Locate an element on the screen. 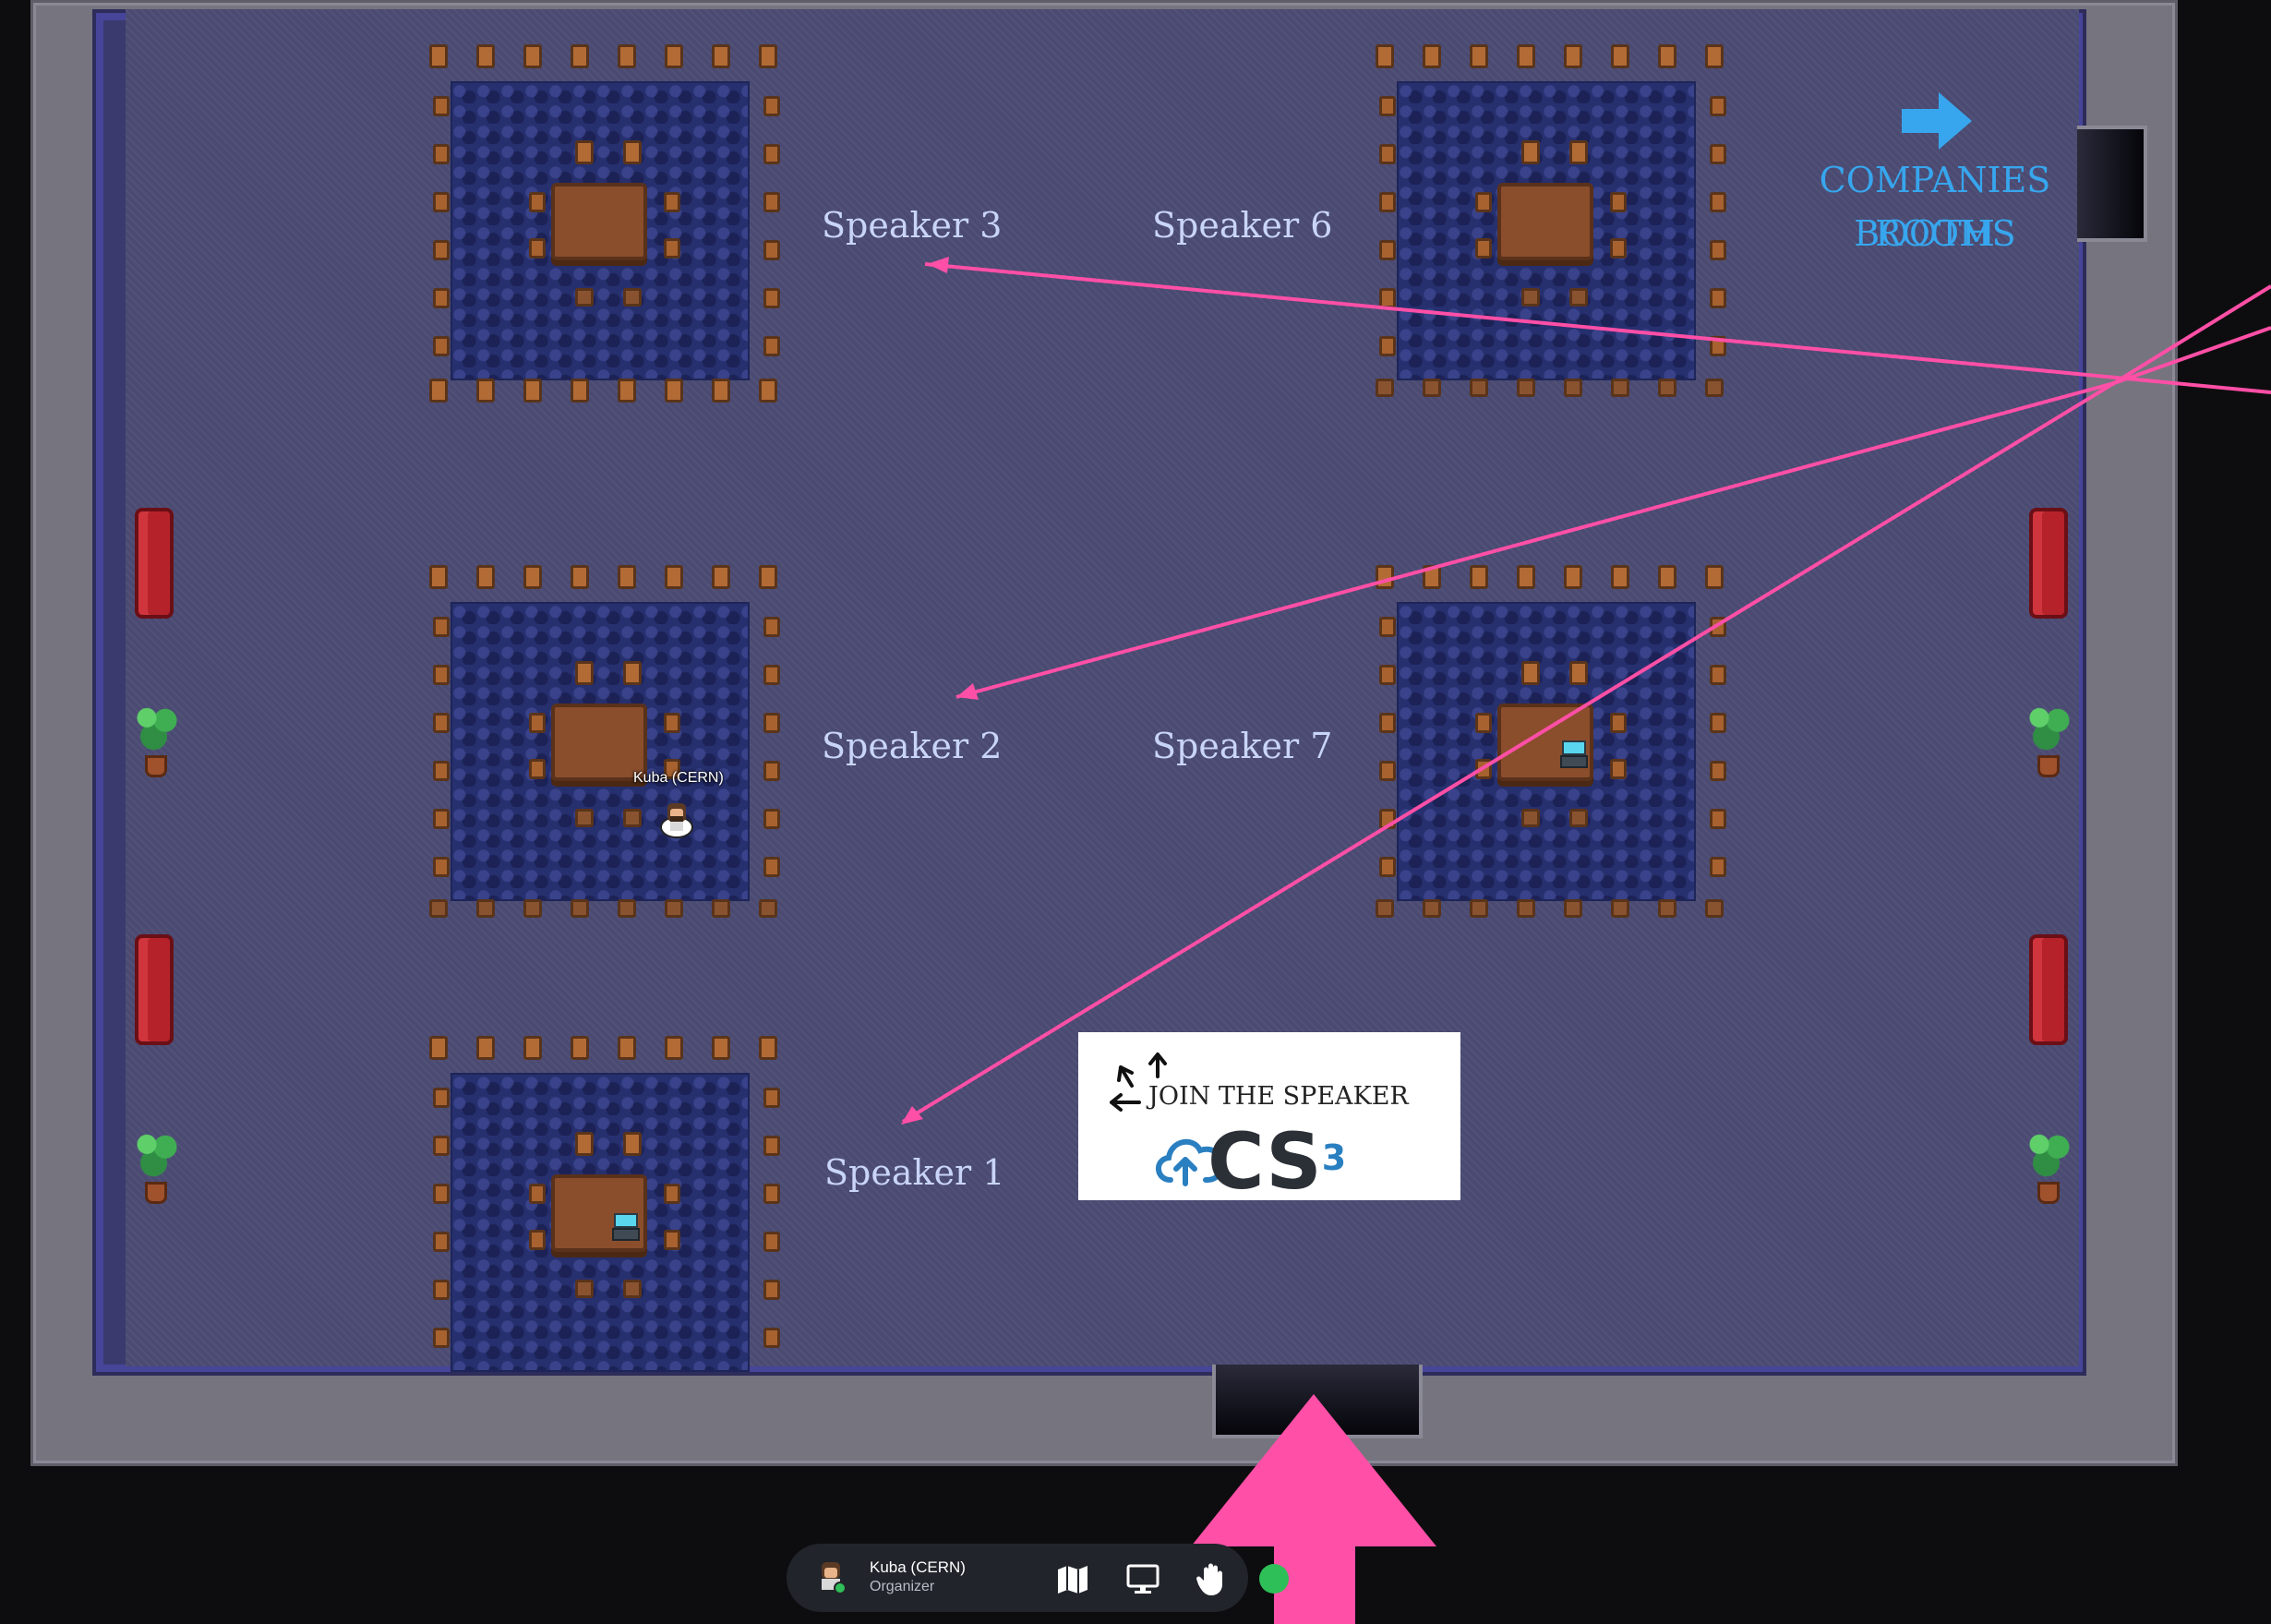 The image size is (2271, 1624). map-icon is located at coordinates (1072, 1578).